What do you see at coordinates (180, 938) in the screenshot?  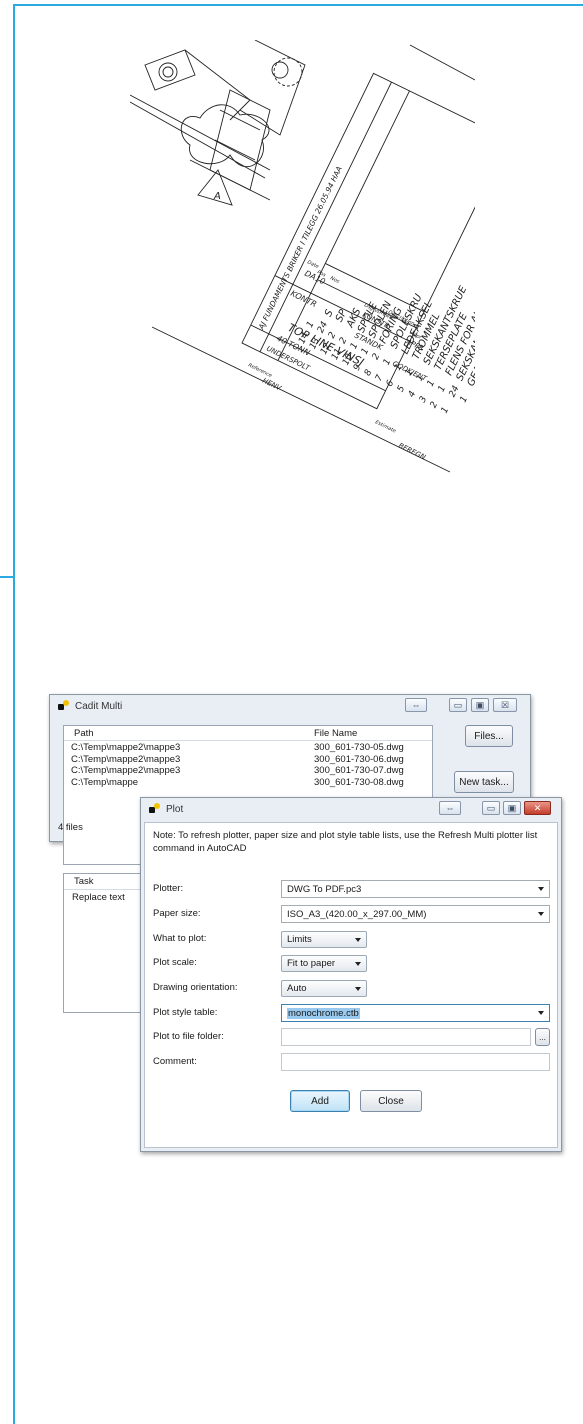 I see `what-to-plot-label: What to plot:` at bounding box center [180, 938].